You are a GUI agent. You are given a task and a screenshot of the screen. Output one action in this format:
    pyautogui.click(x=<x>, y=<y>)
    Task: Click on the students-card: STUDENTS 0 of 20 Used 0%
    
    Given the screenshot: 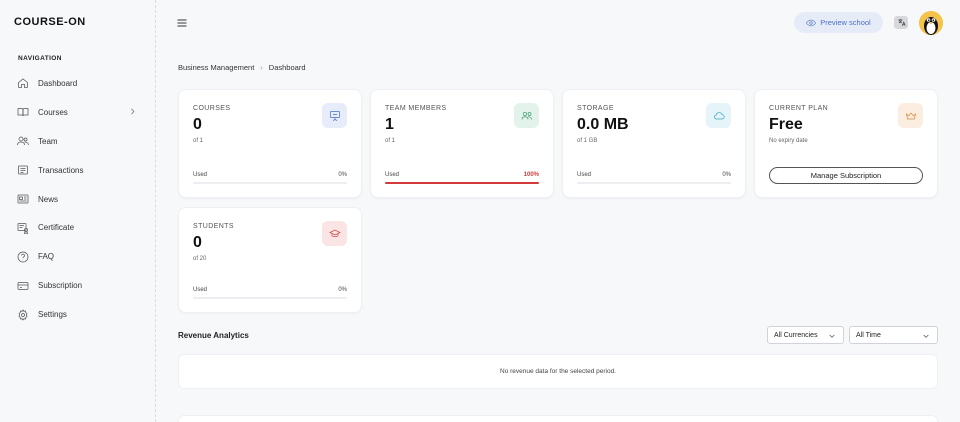 What is the action you would take?
    pyautogui.click(x=270, y=260)
    